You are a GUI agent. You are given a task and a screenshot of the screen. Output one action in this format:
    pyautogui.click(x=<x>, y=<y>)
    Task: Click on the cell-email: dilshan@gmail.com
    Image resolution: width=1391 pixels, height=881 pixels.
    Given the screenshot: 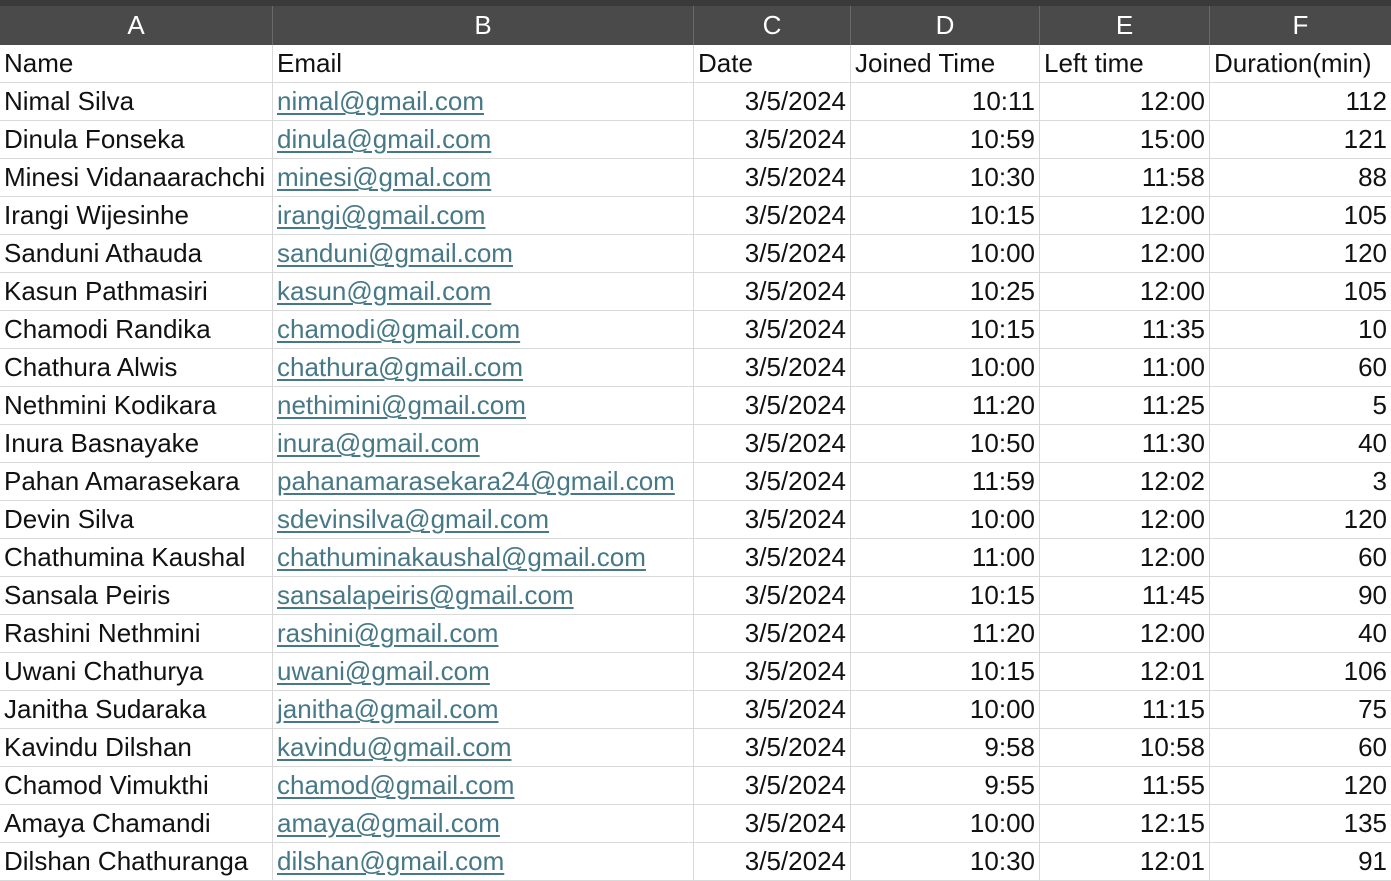 What is the action you would take?
    pyautogui.click(x=483, y=861)
    